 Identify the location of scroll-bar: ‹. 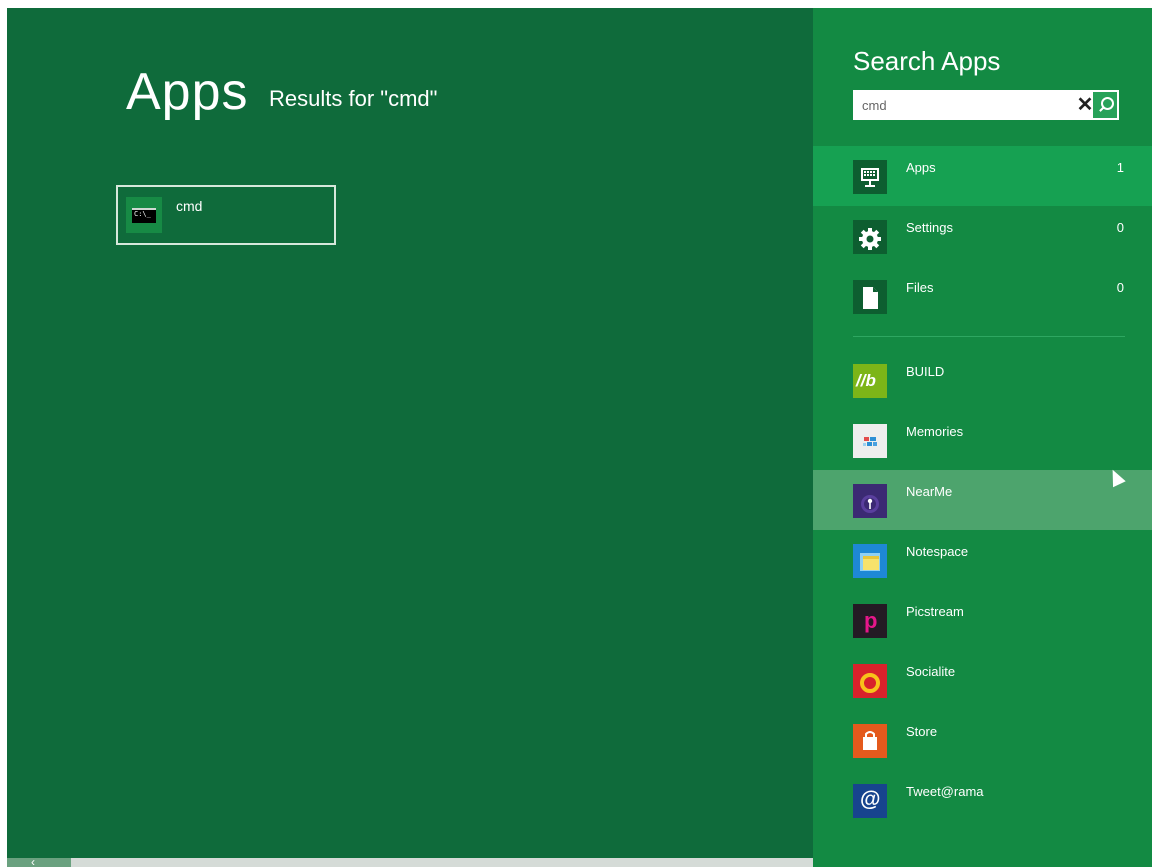
(410, 861).